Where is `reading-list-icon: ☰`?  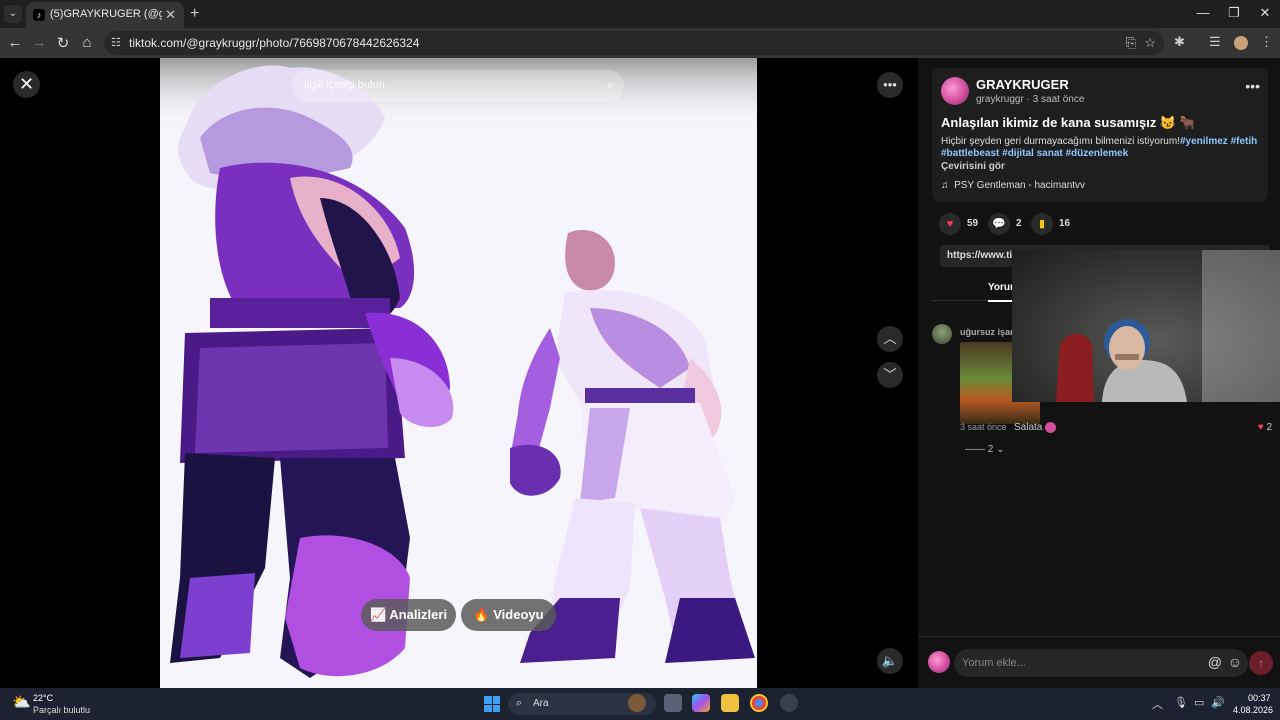 reading-list-icon: ☰ is located at coordinates (1215, 42).